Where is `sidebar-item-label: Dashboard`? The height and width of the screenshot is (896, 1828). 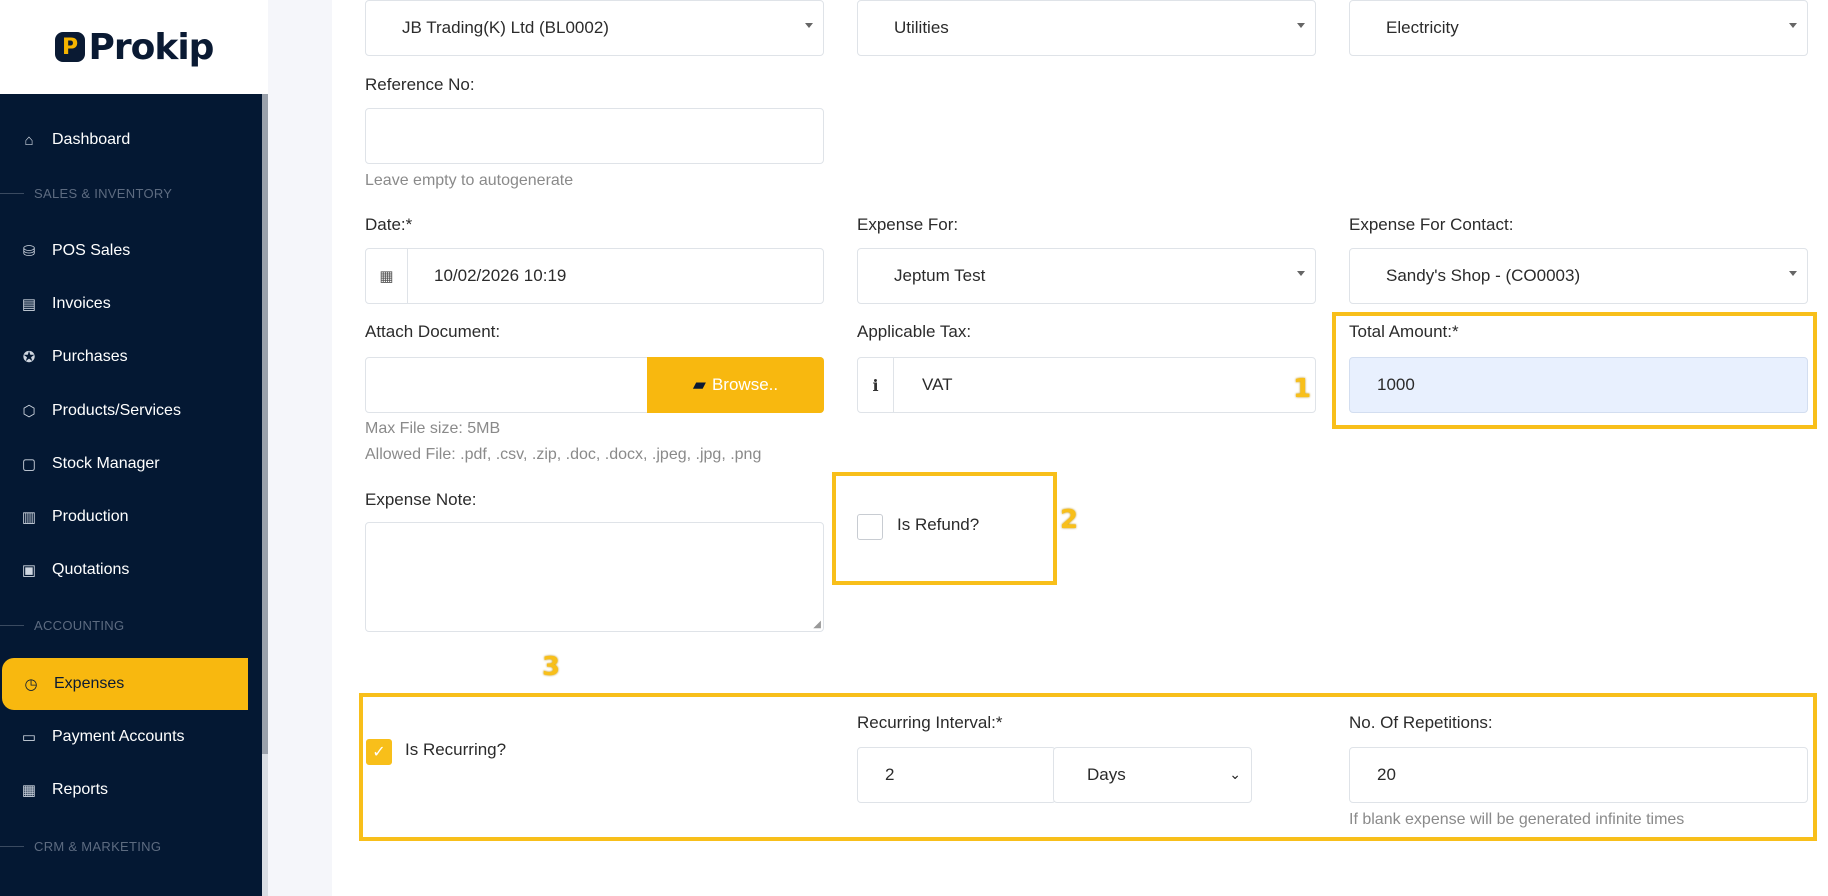 sidebar-item-label: Dashboard is located at coordinates (91, 139).